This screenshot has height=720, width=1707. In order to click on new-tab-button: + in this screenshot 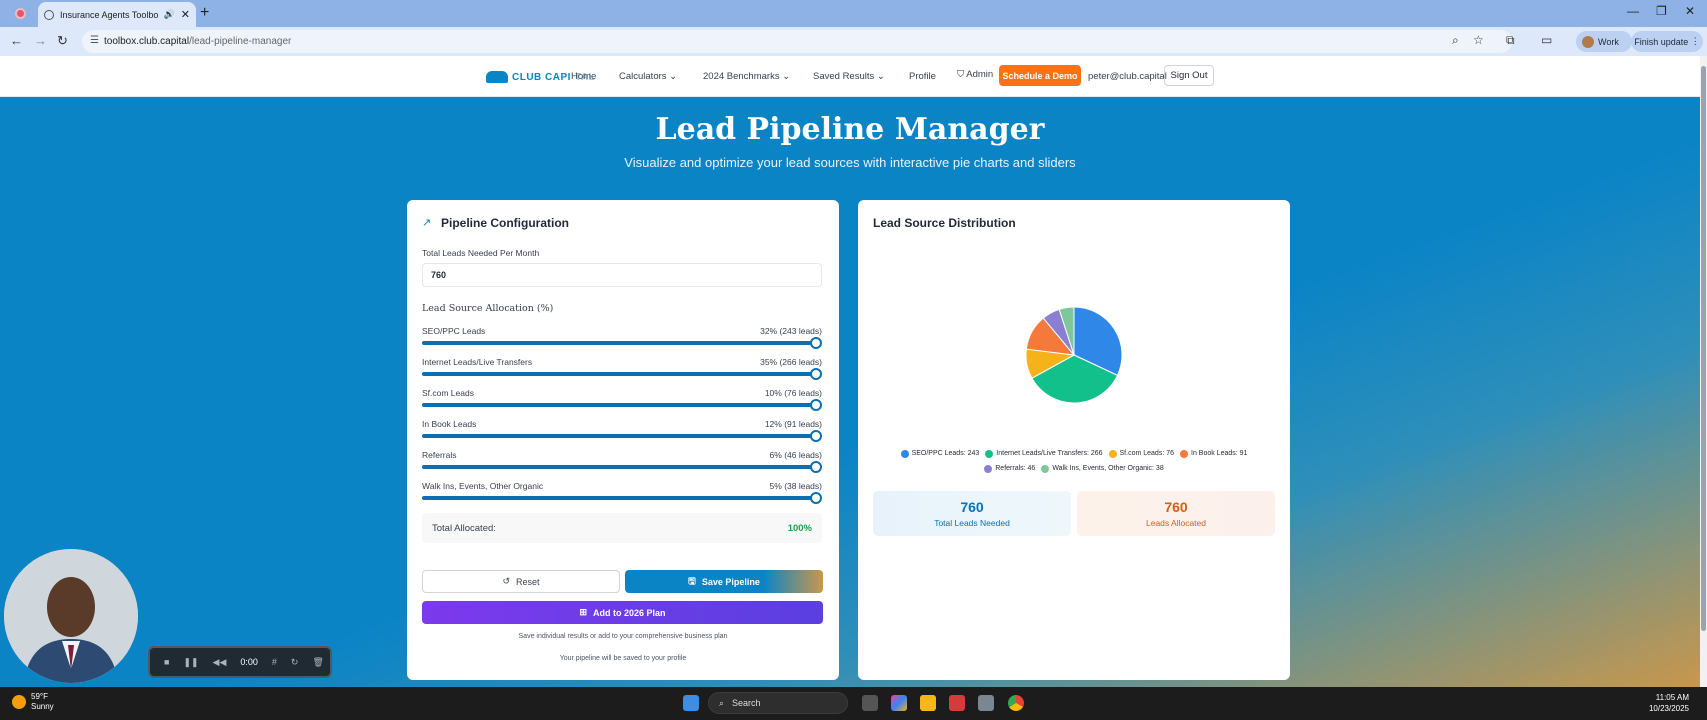, I will do `click(204, 13)`.